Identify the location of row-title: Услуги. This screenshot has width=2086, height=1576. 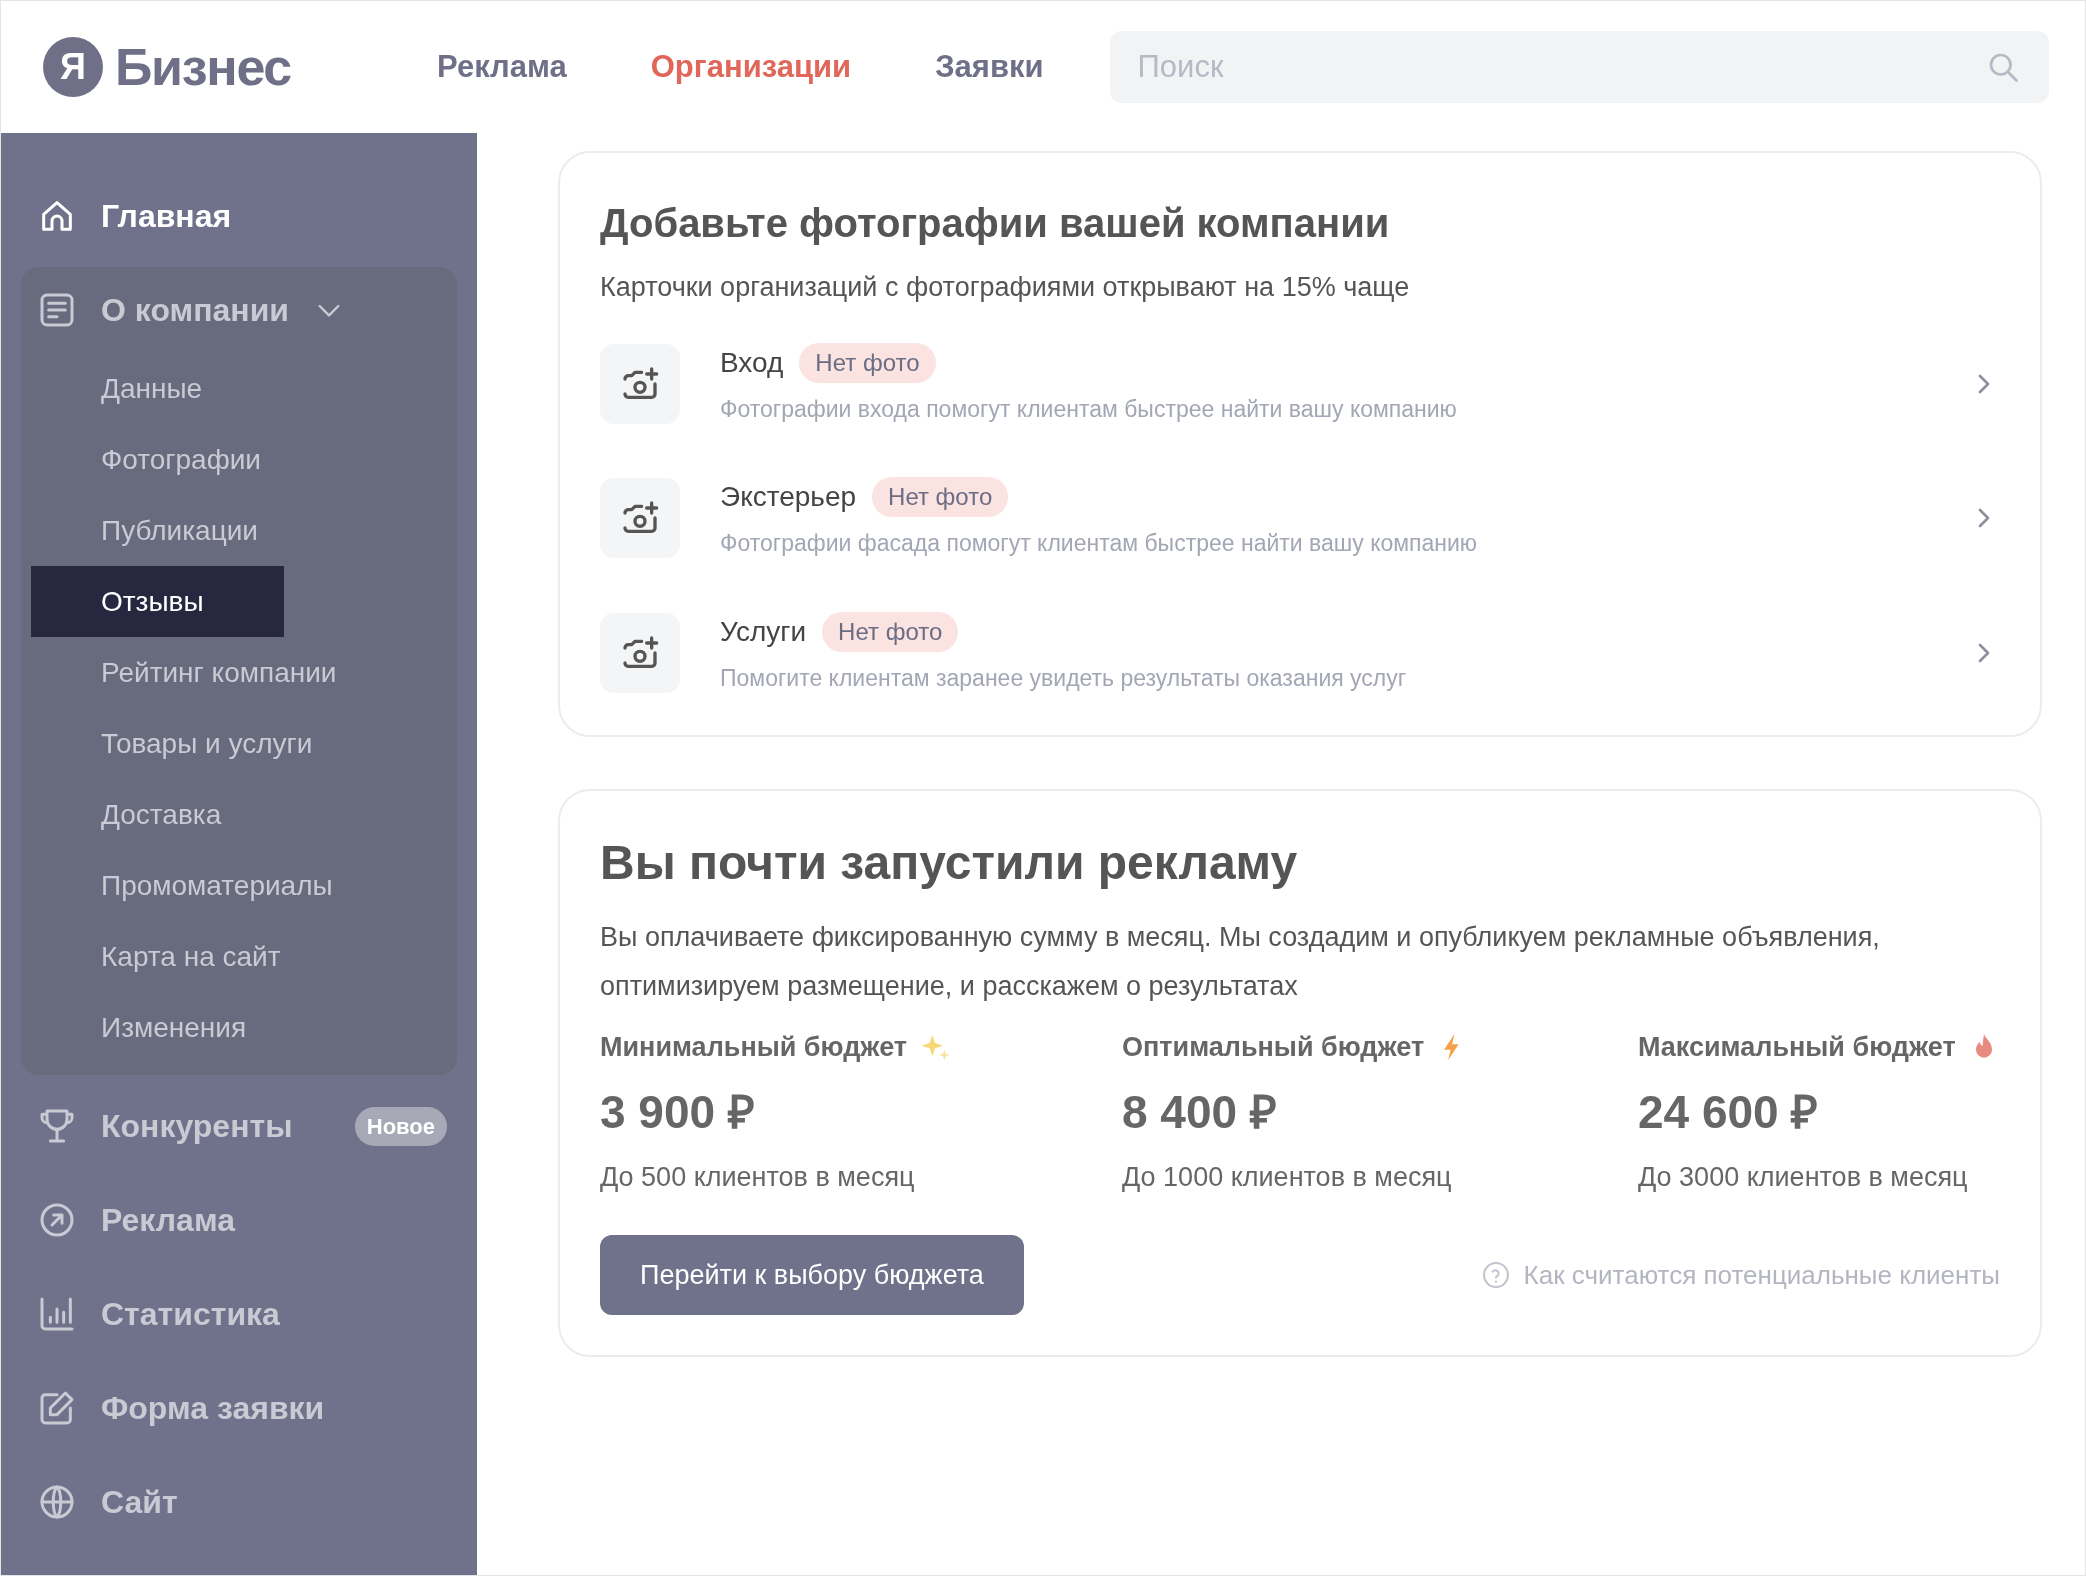
(763, 631).